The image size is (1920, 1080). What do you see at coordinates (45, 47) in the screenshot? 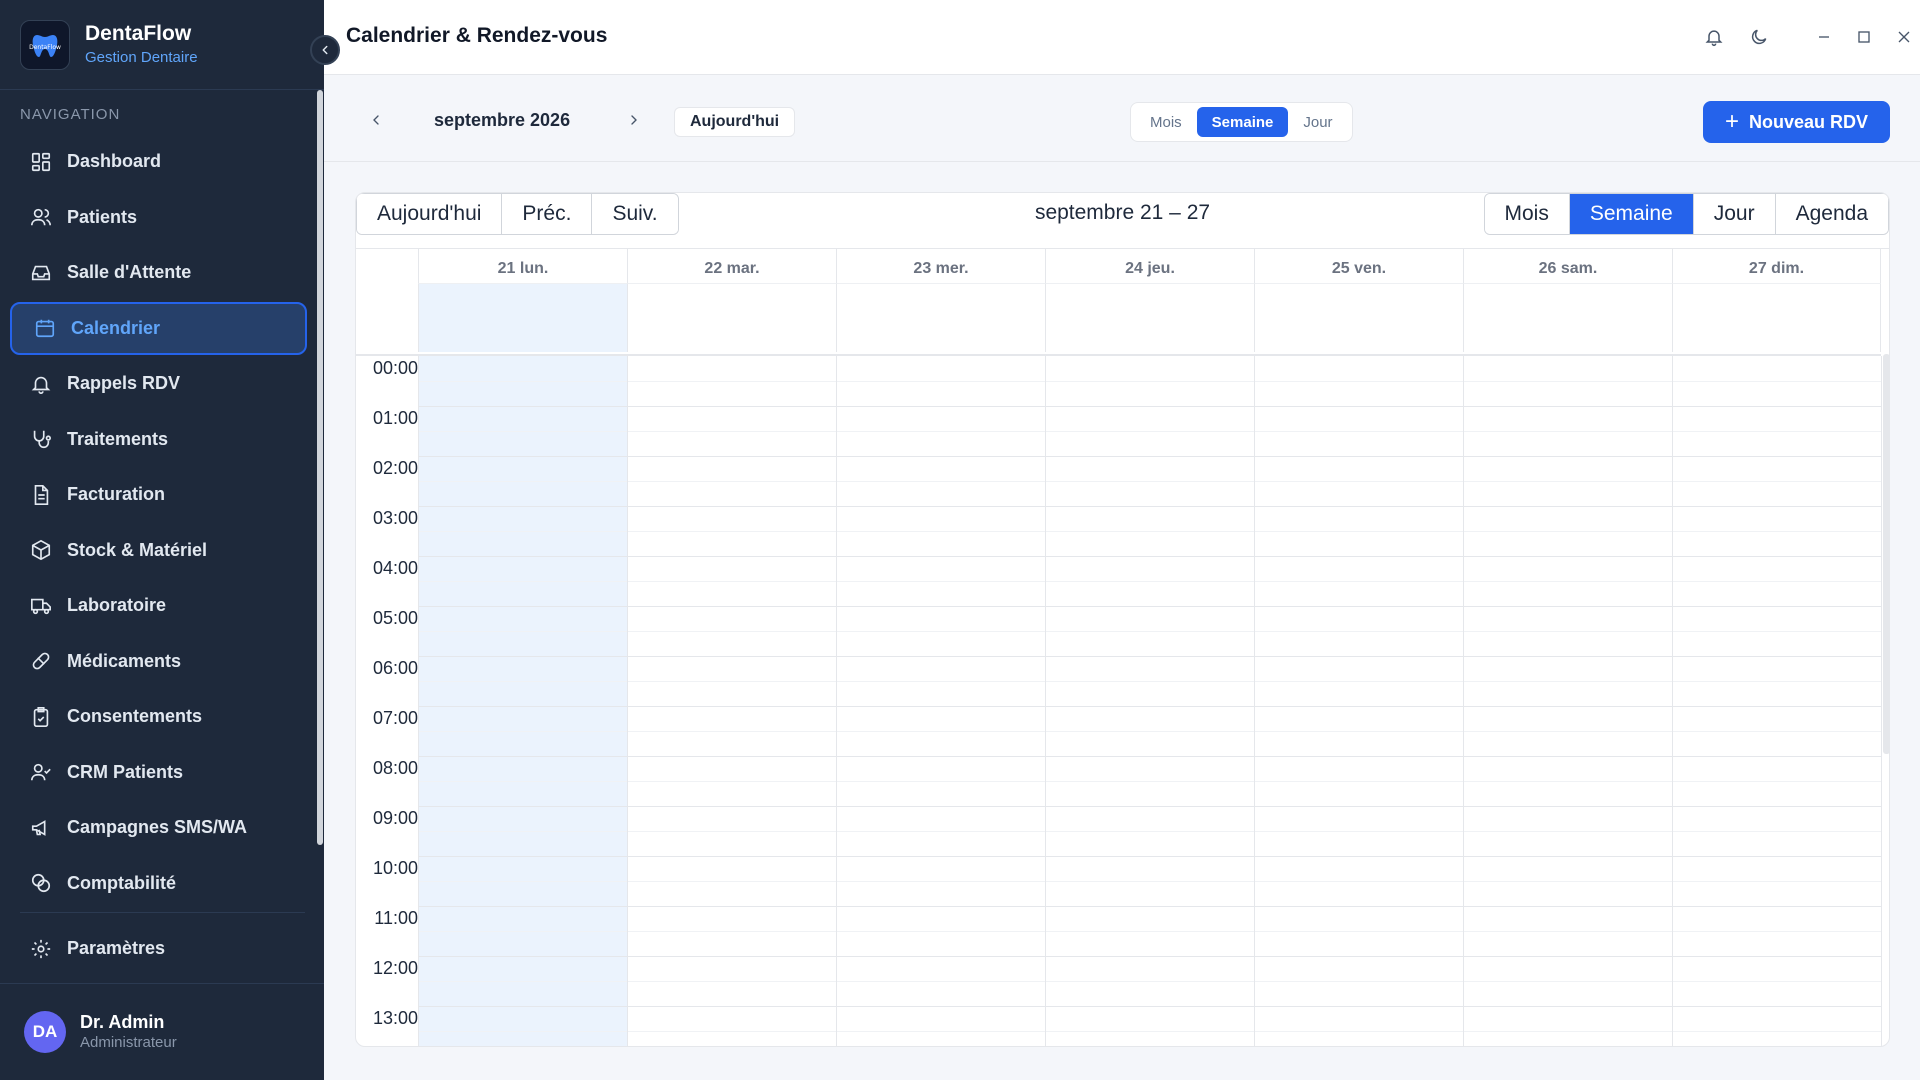
I see `svg-text: DentaFlow` at bounding box center [45, 47].